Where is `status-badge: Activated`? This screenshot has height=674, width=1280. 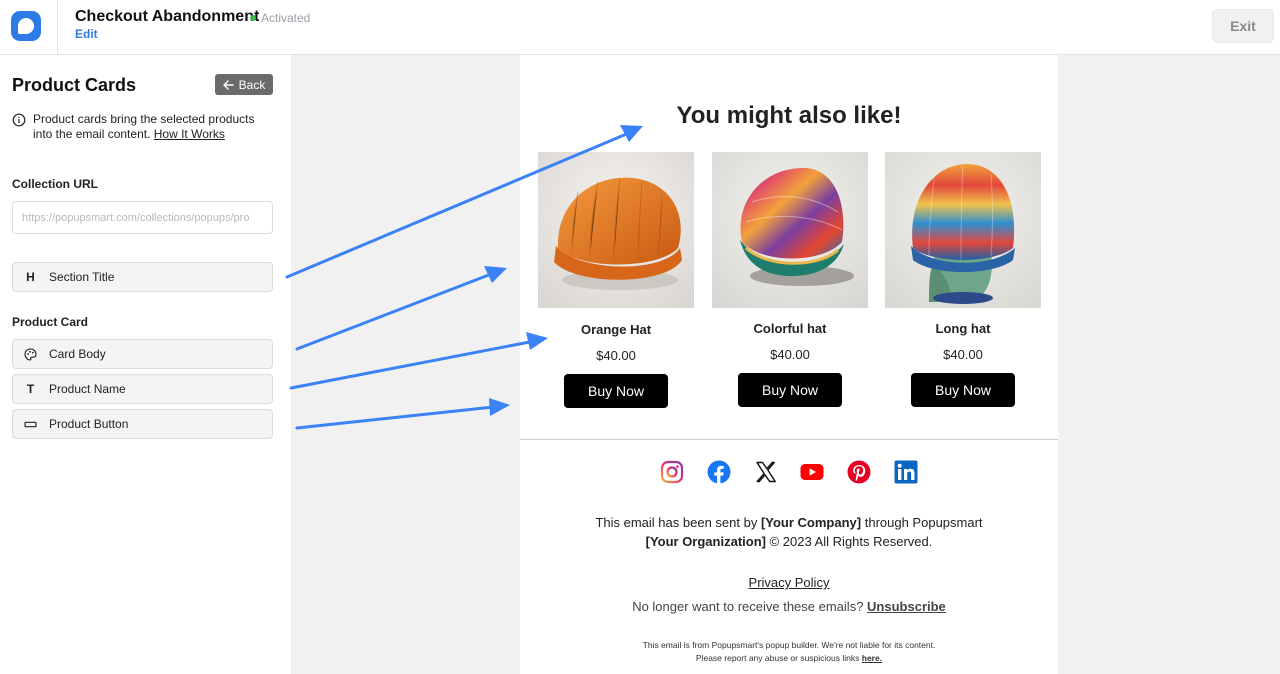 status-badge: Activated is located at coordinates (280, 18).